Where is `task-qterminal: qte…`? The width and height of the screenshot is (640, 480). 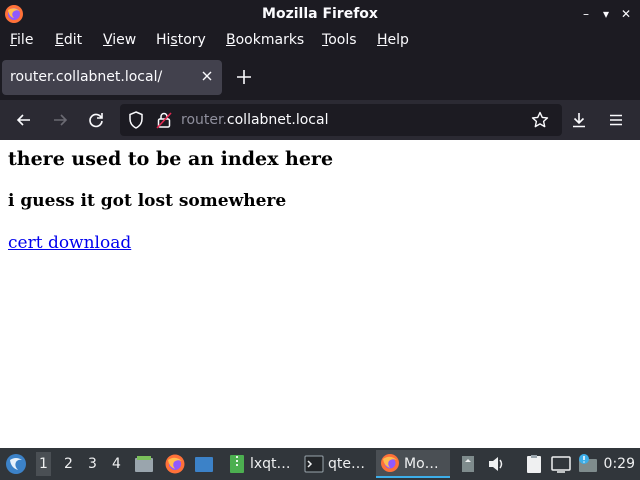 task-qterminal: qte… is located at coordinates (336, 464).